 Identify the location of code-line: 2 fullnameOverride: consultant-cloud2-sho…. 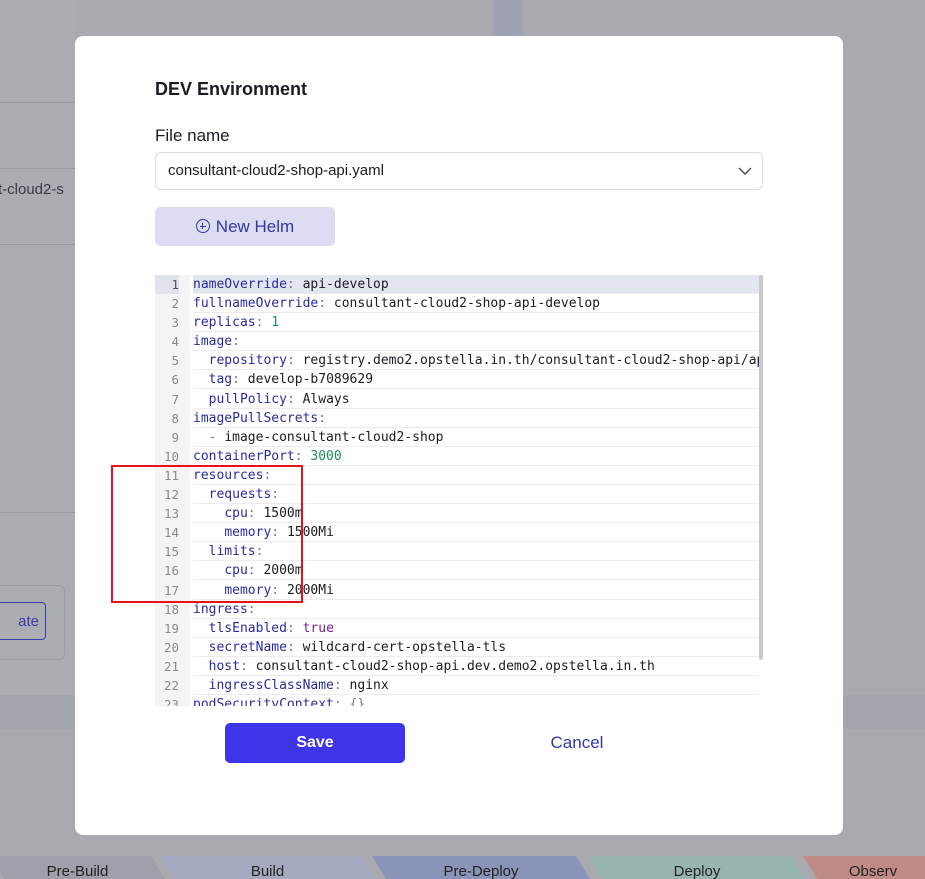
(457, 304).